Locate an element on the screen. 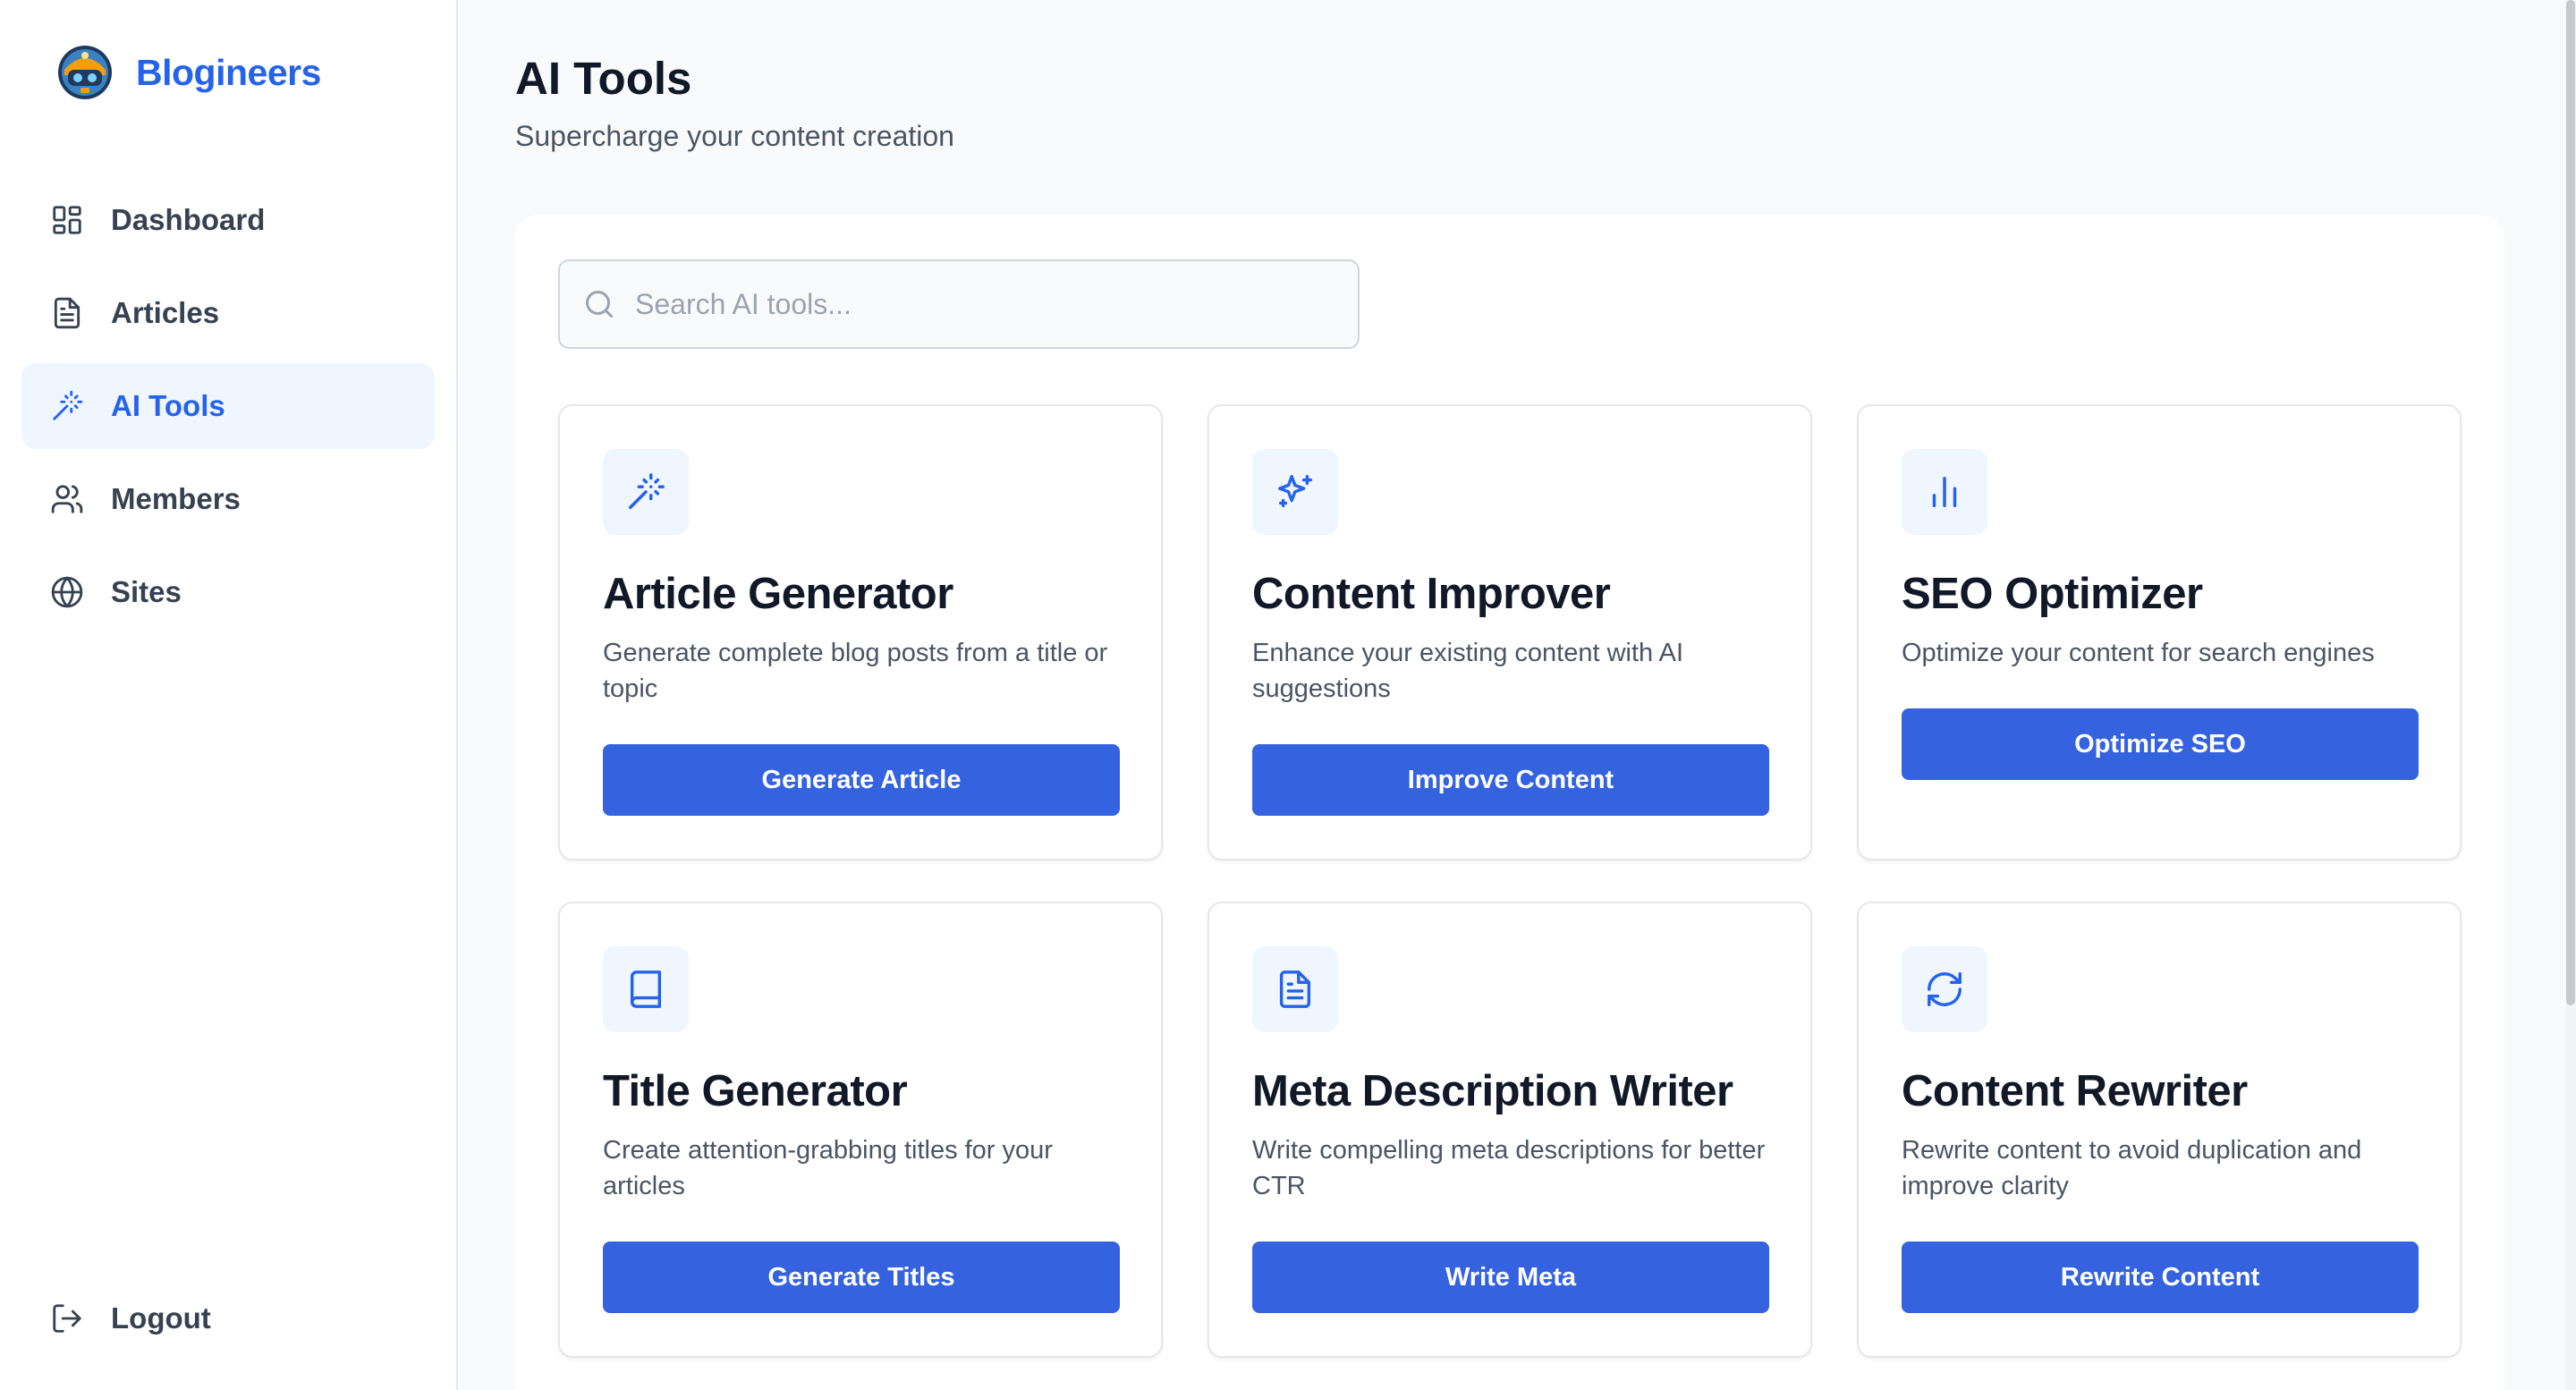  sidebar-item-label: AI Tools is located at coordinates (168, 405).